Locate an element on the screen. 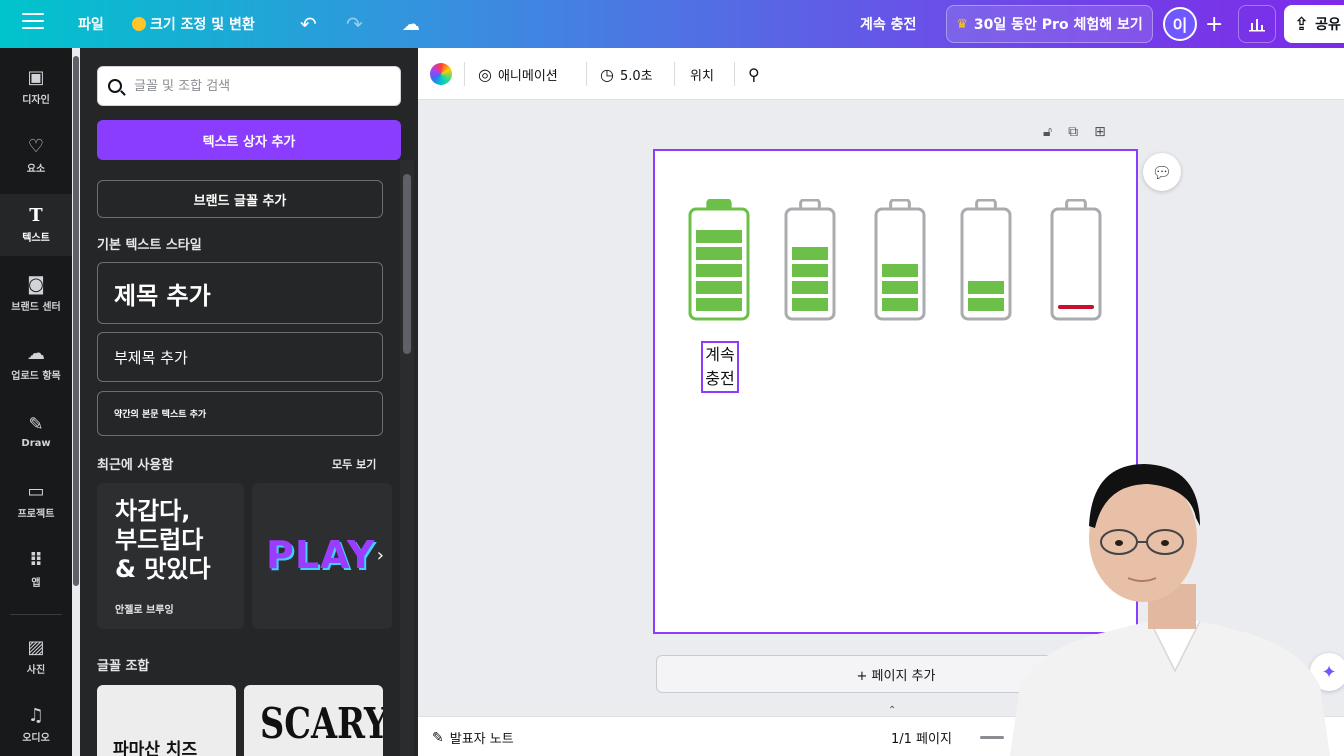  duration-button: ◷ 5.0초 is located at coordinates (626, 74).